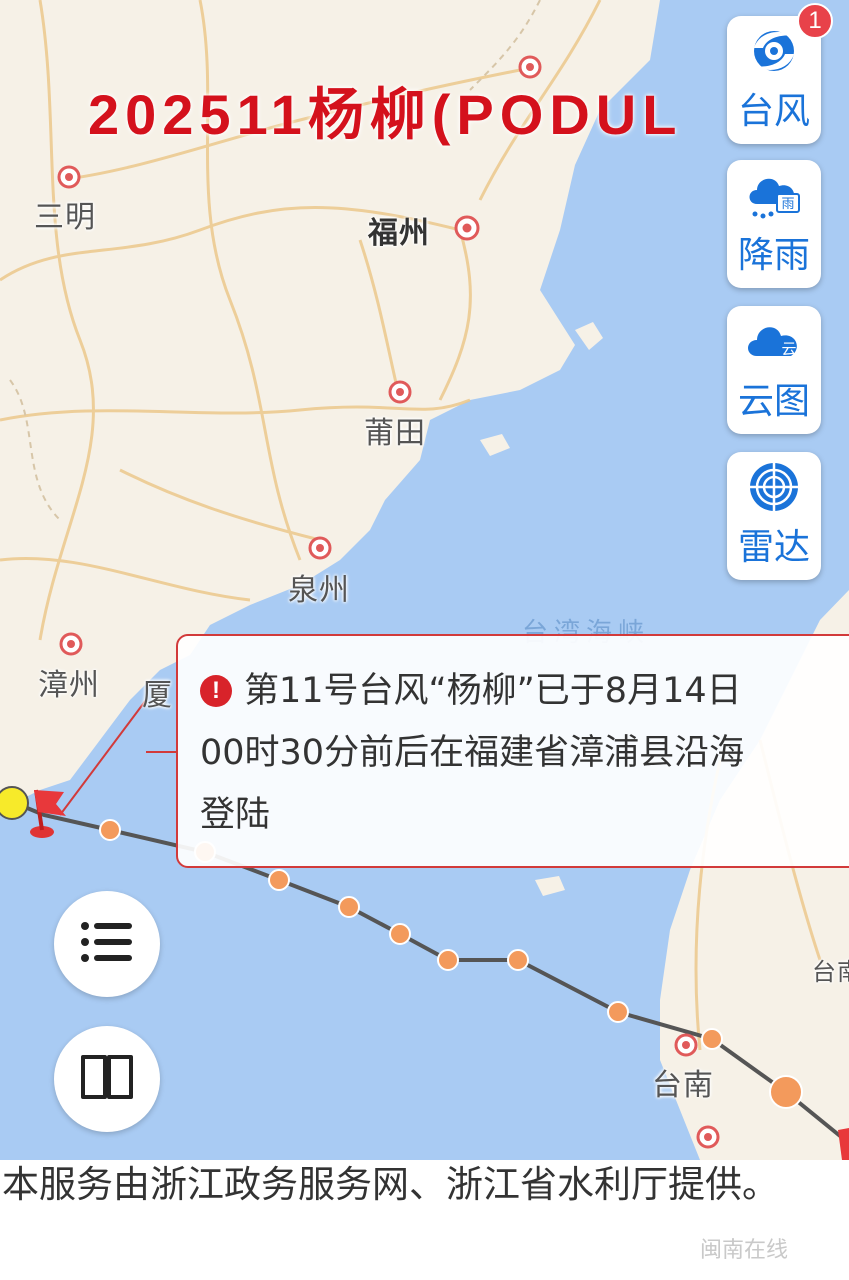 This screenshot has height=1280, width=849. I want to click on typhoon-button-label: 台风, so click(773, 111).